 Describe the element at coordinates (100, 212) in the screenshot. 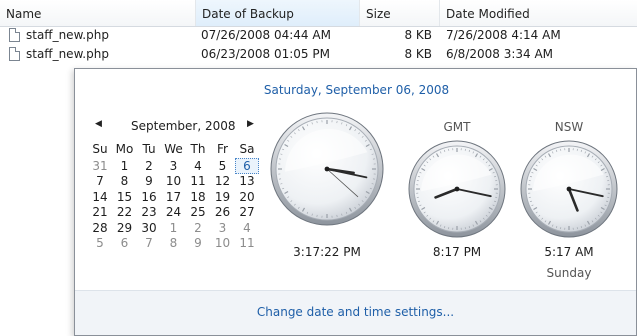

I see `calendar-day: 21` at that location.